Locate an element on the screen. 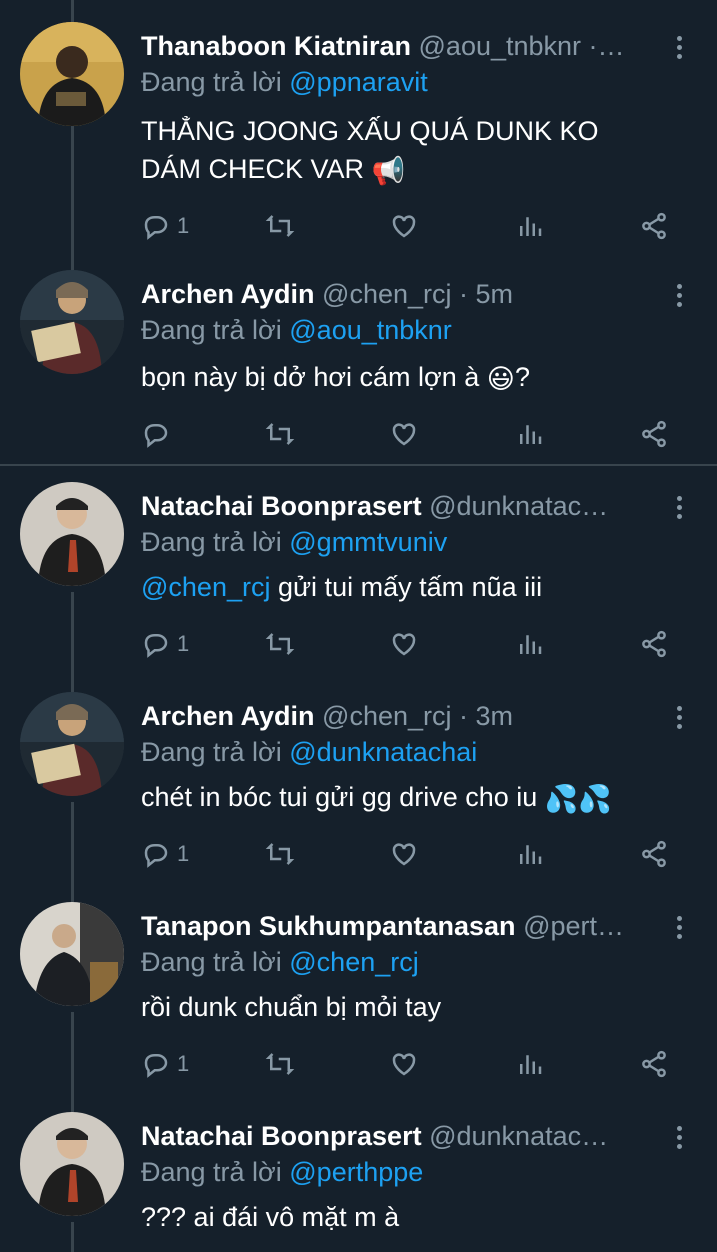  replying-mention: @ppnaravit is located at coordinates (358, 82).